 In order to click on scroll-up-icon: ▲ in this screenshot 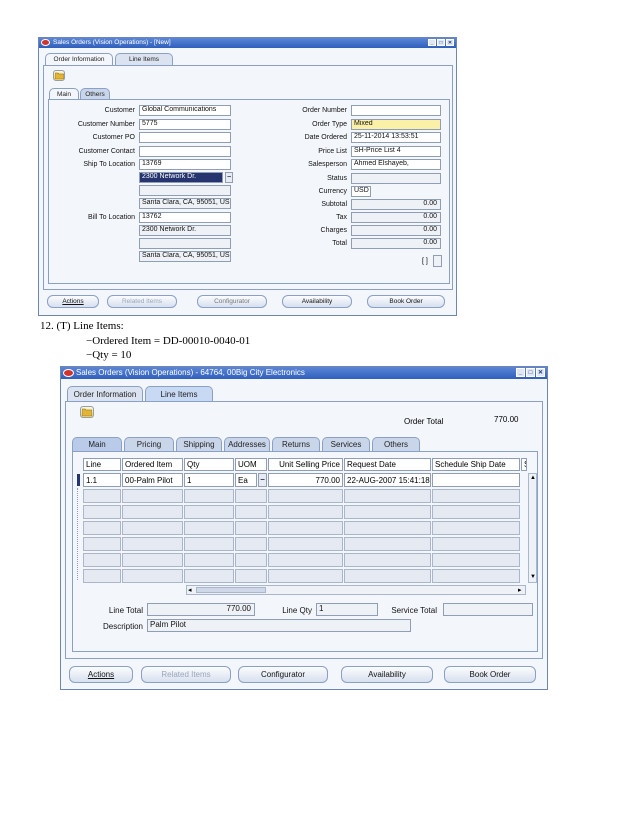, I will do `click(533, 478)`.